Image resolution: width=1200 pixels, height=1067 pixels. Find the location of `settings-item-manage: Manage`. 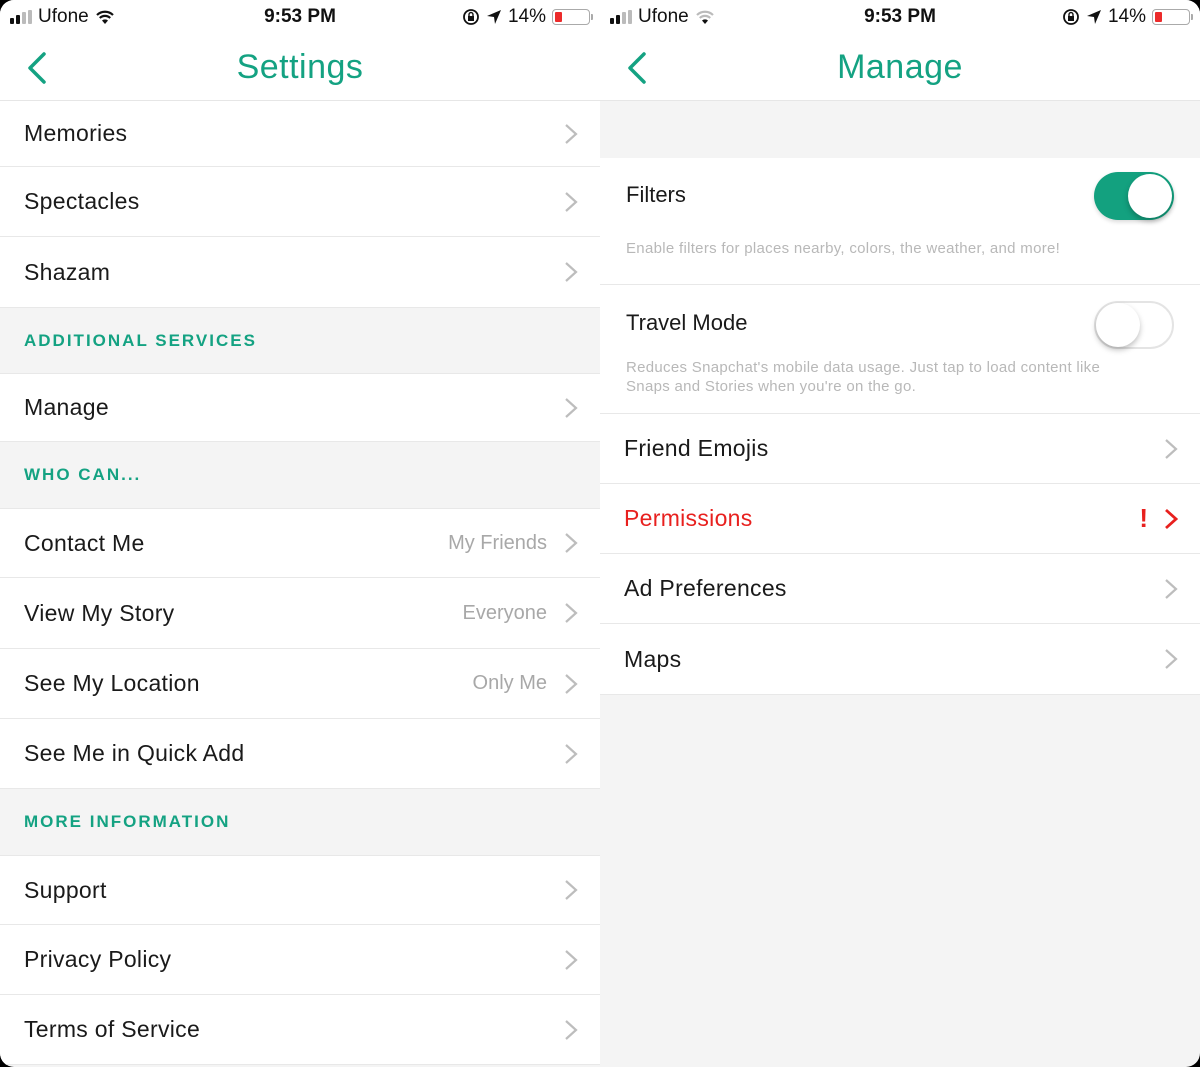

settings-item-manage: Manage is located at coordinates (300, 408).